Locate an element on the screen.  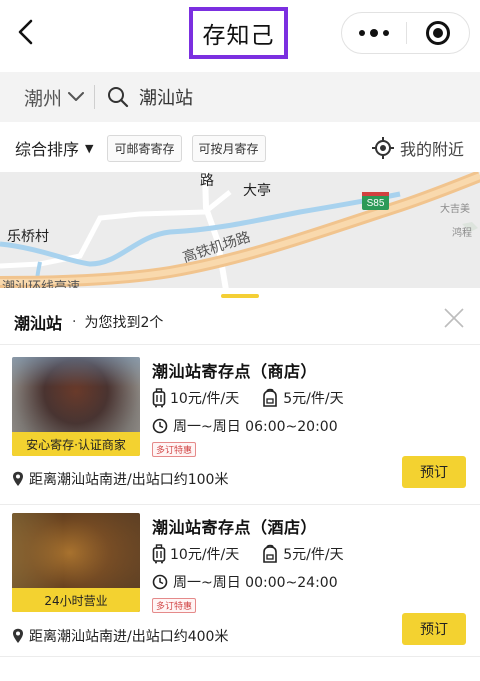
caret-down-icon: ▼ is located at coordinates (89, 148).